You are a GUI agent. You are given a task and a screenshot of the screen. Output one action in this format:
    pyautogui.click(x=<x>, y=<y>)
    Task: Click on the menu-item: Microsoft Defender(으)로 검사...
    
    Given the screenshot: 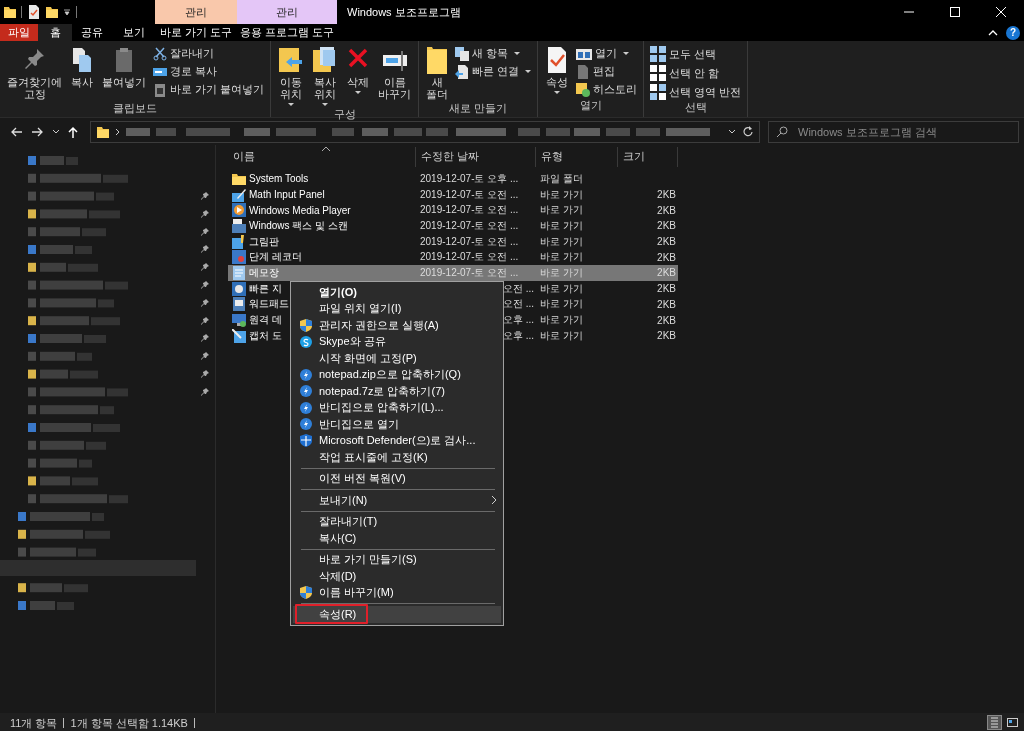 What is the action you would take?
    pyautogui.click(x=397, y=440)
    